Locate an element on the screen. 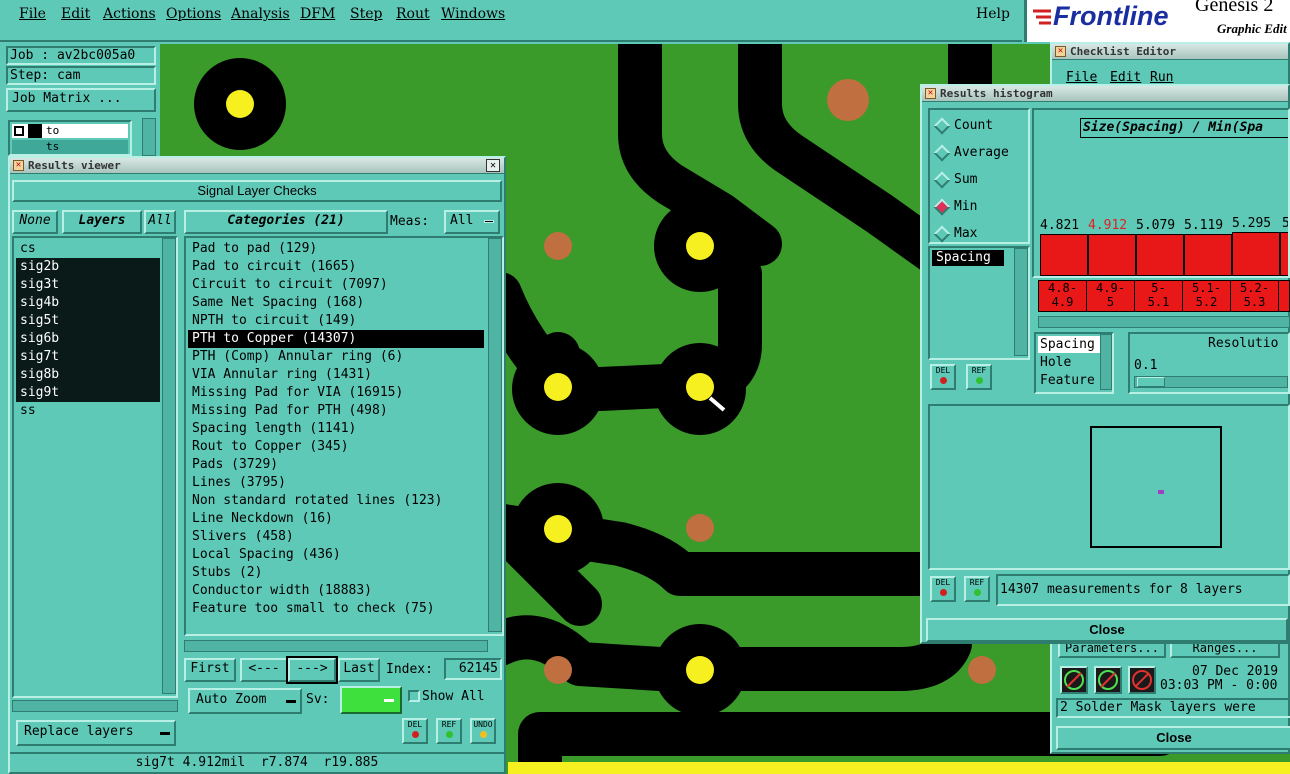 This screenshot has height=774, width=1290. category-item: Slivers (458) is located at coordinates (336, 537).